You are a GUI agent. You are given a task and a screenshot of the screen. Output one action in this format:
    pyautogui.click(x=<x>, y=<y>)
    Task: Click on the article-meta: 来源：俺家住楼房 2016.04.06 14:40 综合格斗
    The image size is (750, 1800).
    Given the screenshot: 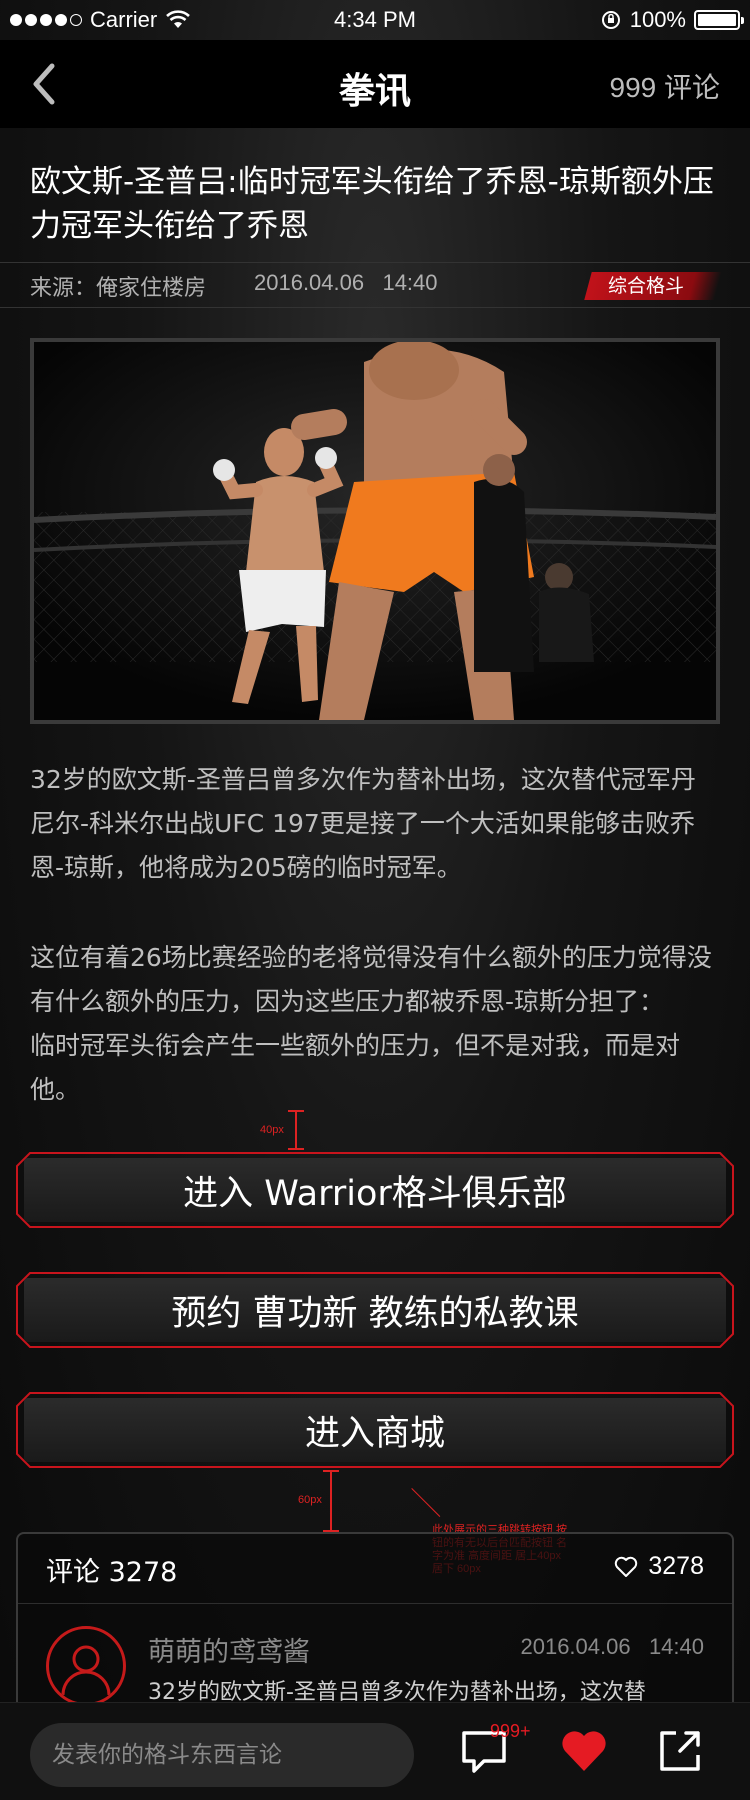 What is the action you would take?
    pyautogui.click(x=375, y=285)
    